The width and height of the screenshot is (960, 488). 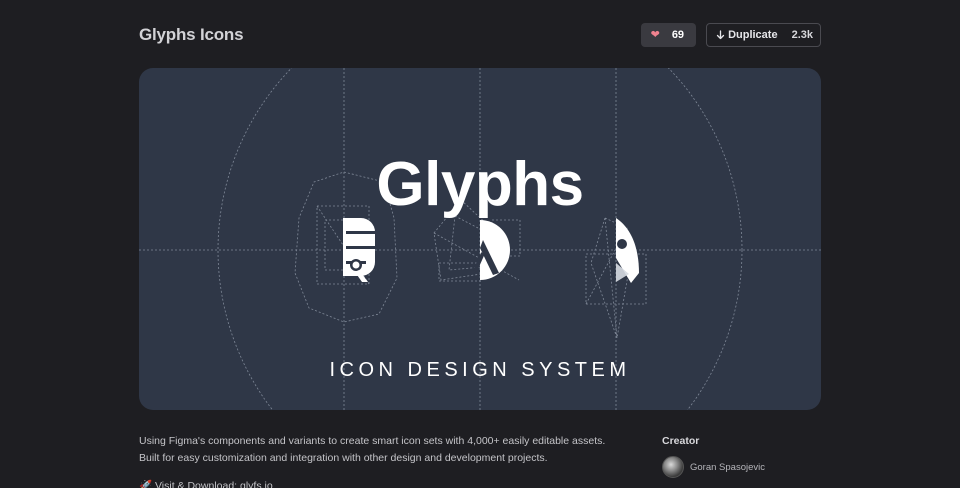 What do you see at coordinates (727, 467) in the screenshot?
I see `creator-name: Goran Spasojevic` at bounding box center [727, 467].